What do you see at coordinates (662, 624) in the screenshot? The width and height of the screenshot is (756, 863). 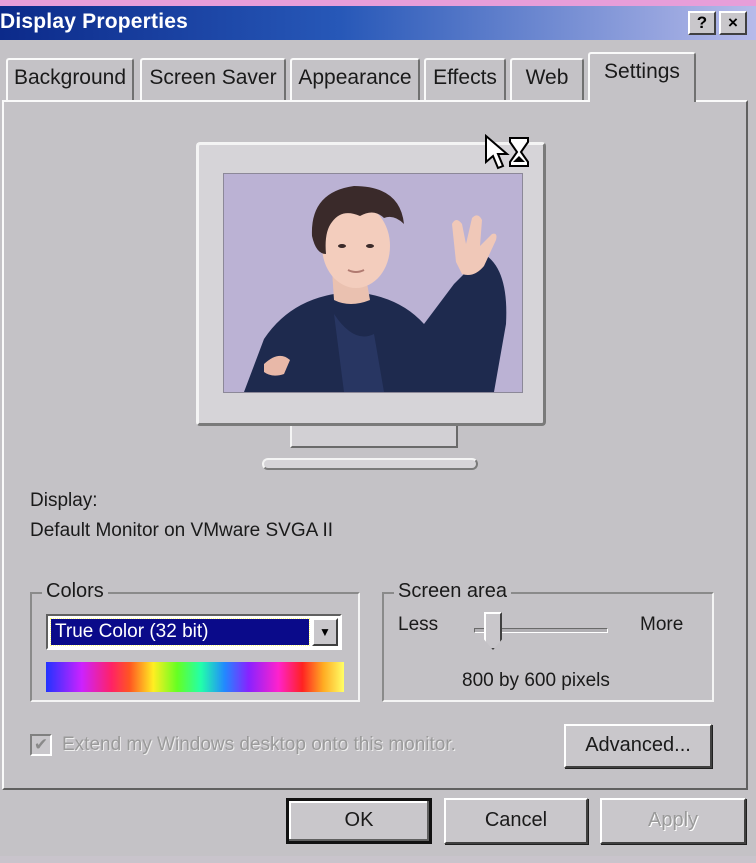 I see `more-label: More` at bounding box center [662, 624].